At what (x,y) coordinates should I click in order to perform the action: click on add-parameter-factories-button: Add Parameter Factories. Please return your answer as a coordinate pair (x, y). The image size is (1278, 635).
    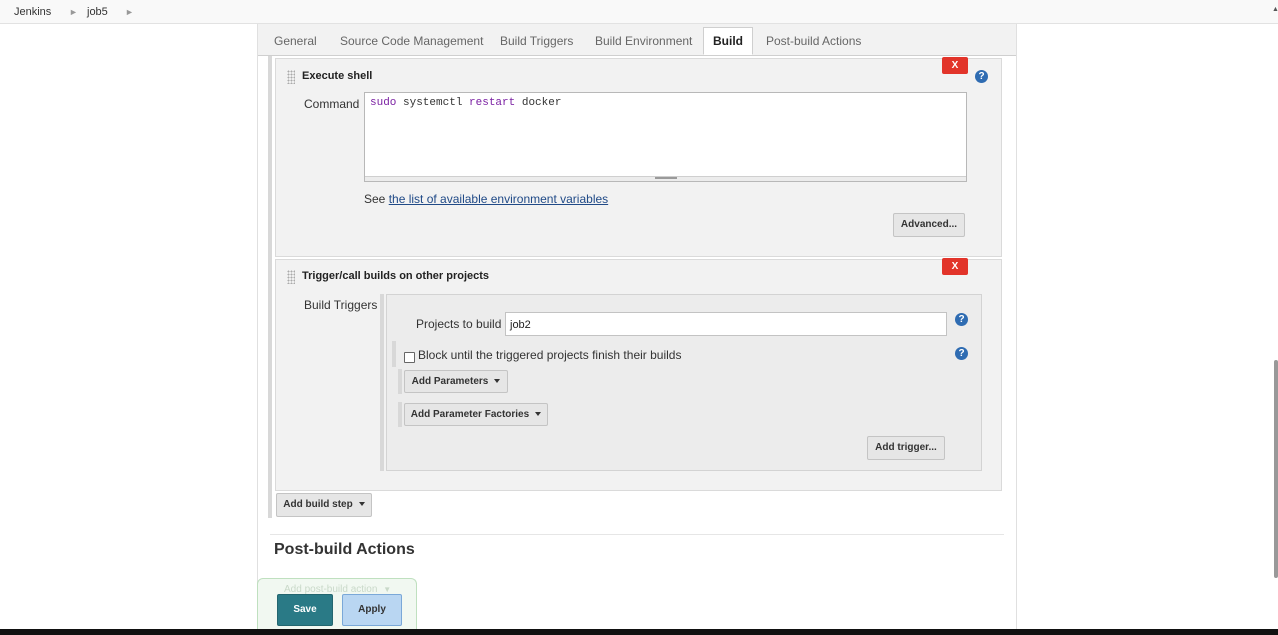
    Looking at the image, I should click on (476, 414).